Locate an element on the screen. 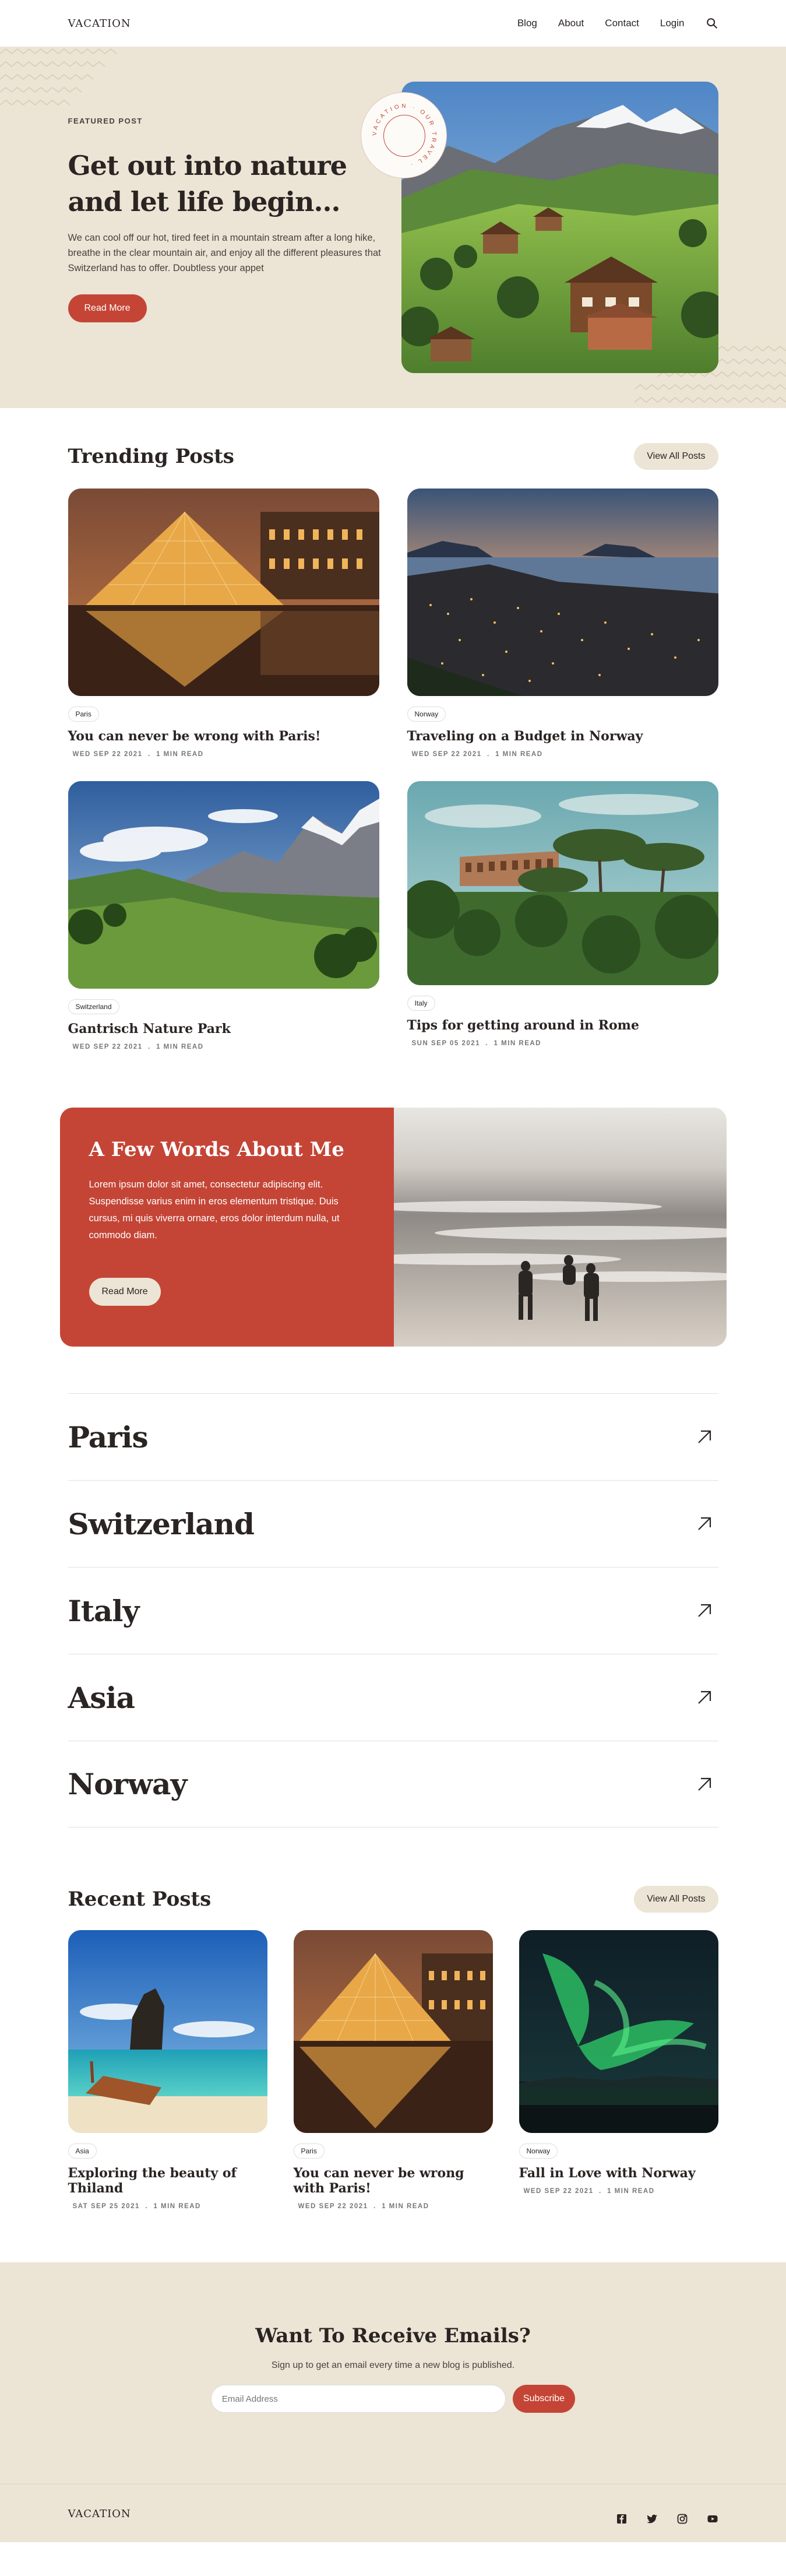 The height and width of the screenshot is (2576, 786). search-icon is located at coordinates (712, 23).